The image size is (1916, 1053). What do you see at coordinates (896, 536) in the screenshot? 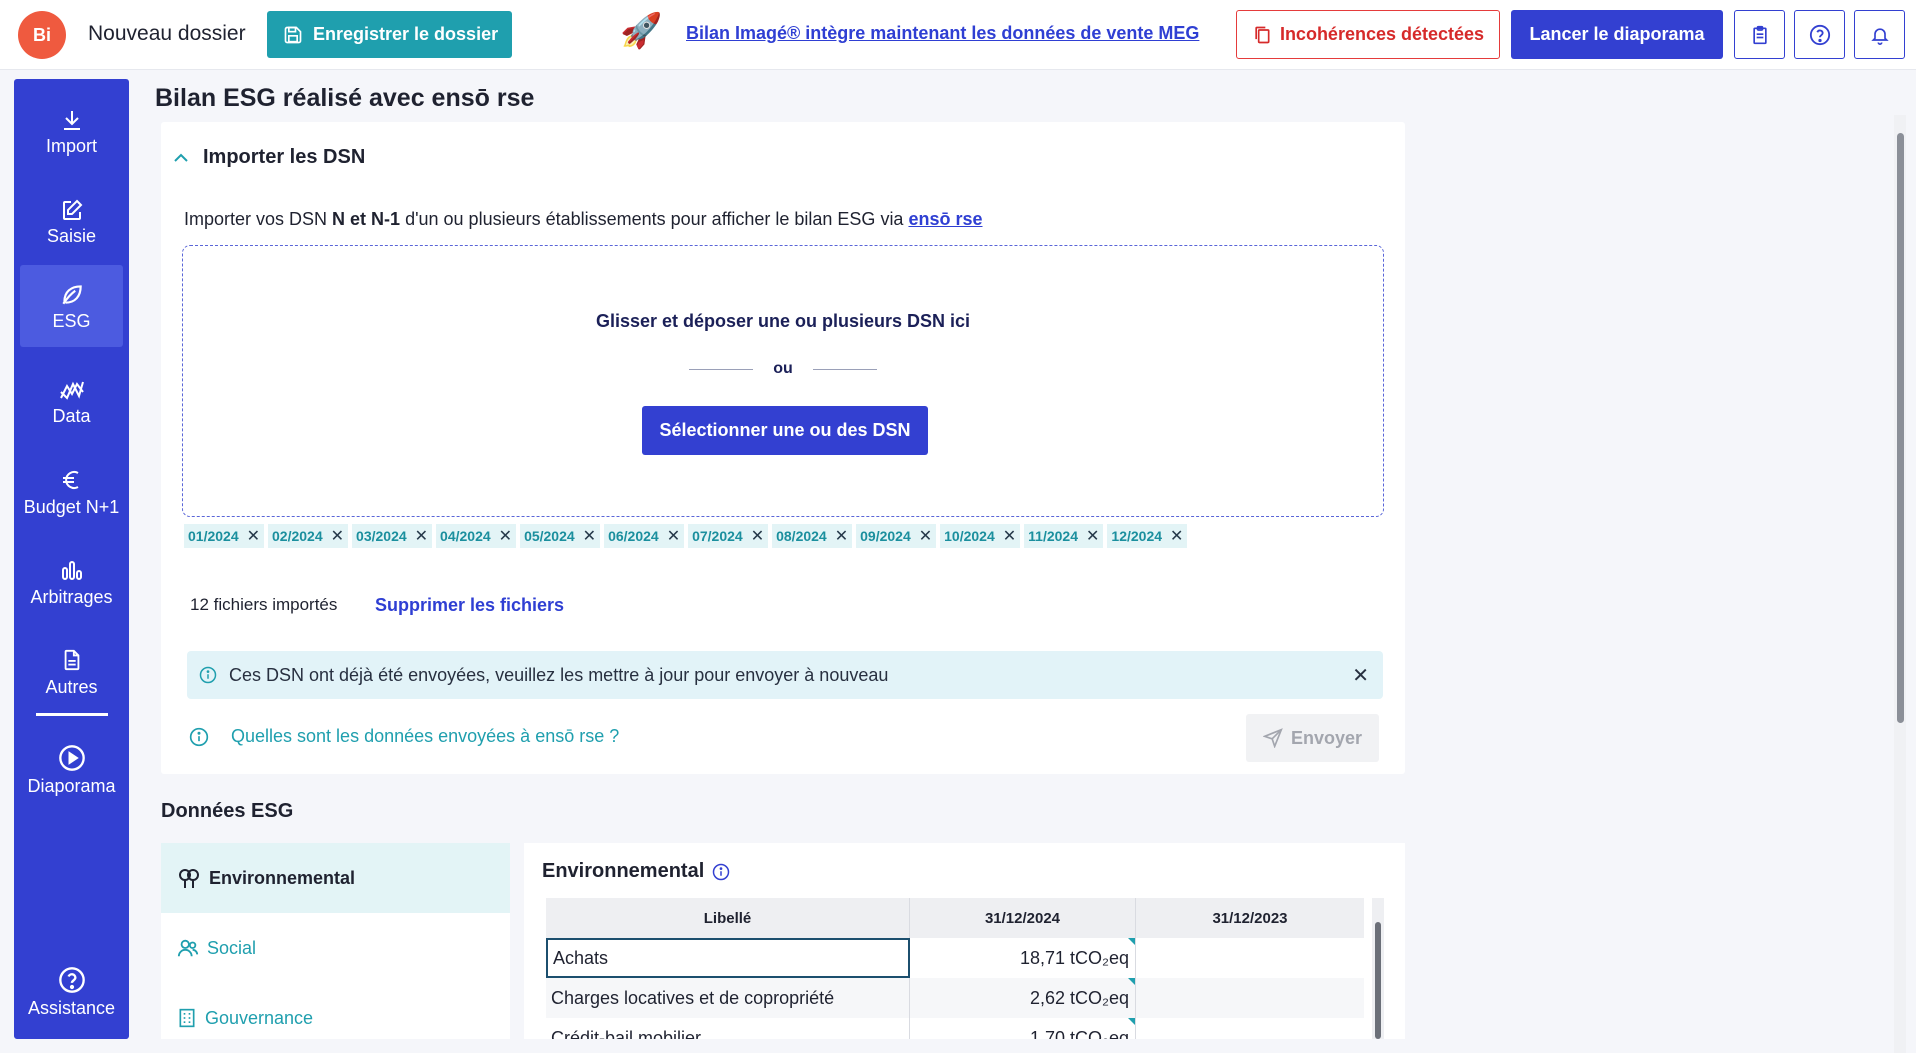
I see `file-chip: 09/2024 ✕` at bounding box center [896, 536].